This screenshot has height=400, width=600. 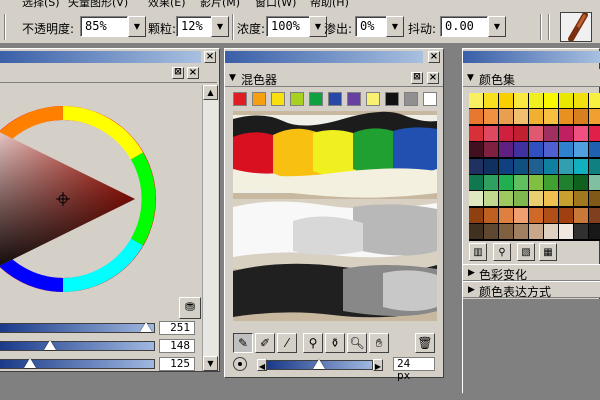 I want to click on brush-size-slider: ◀ ▶, so click(x=321, y=365).